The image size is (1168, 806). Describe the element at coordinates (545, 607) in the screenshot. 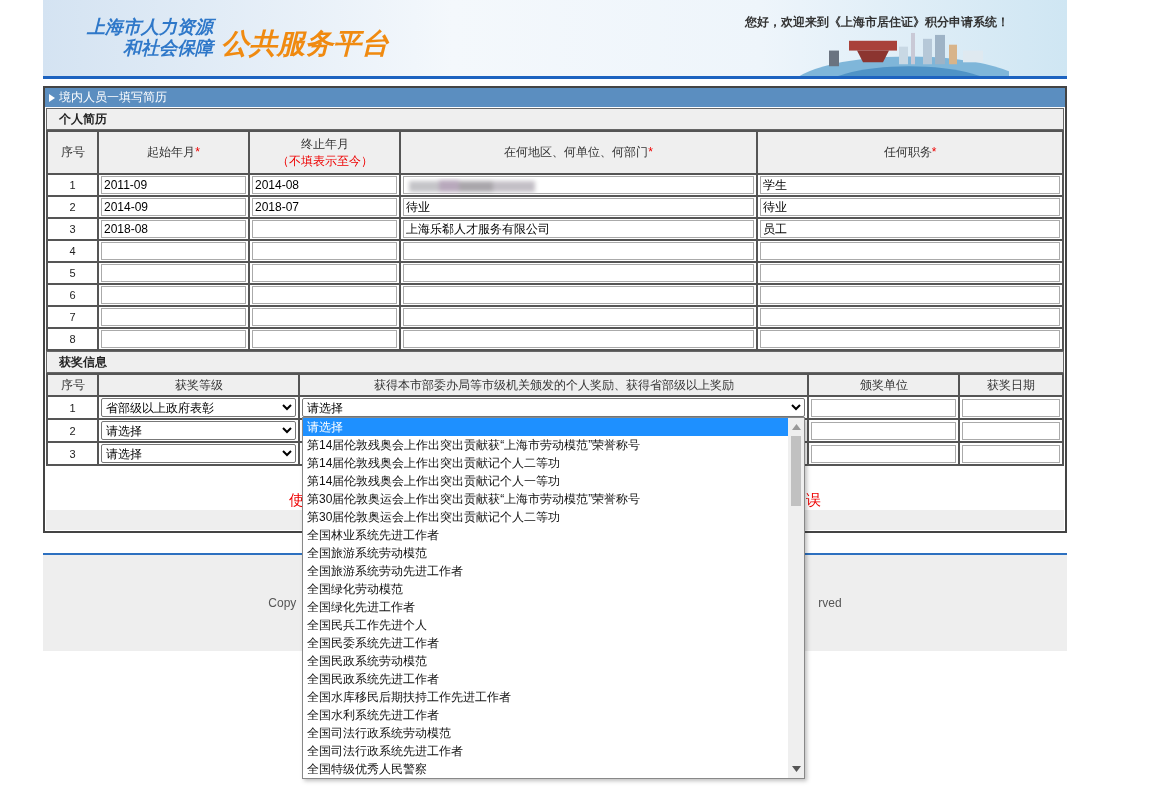

I see `dropdown-option: 全国绿化先进工作者` at that location.